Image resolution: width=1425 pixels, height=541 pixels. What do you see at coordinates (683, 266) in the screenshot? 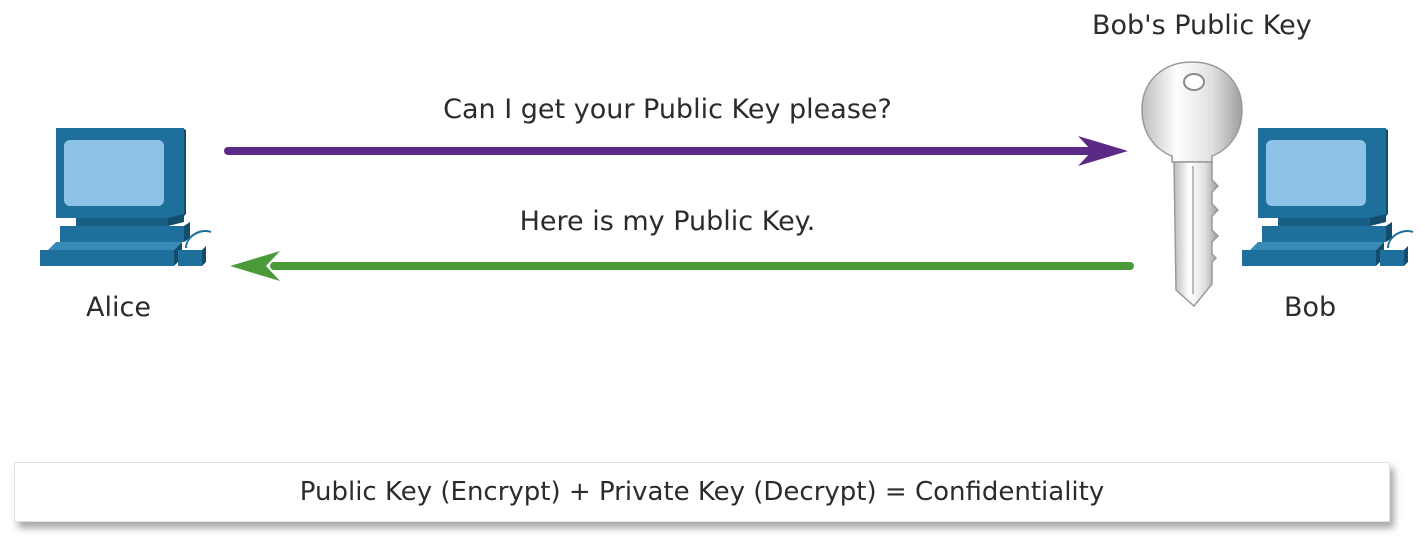
I see `response-arrow` at bounding box center [683, 266].